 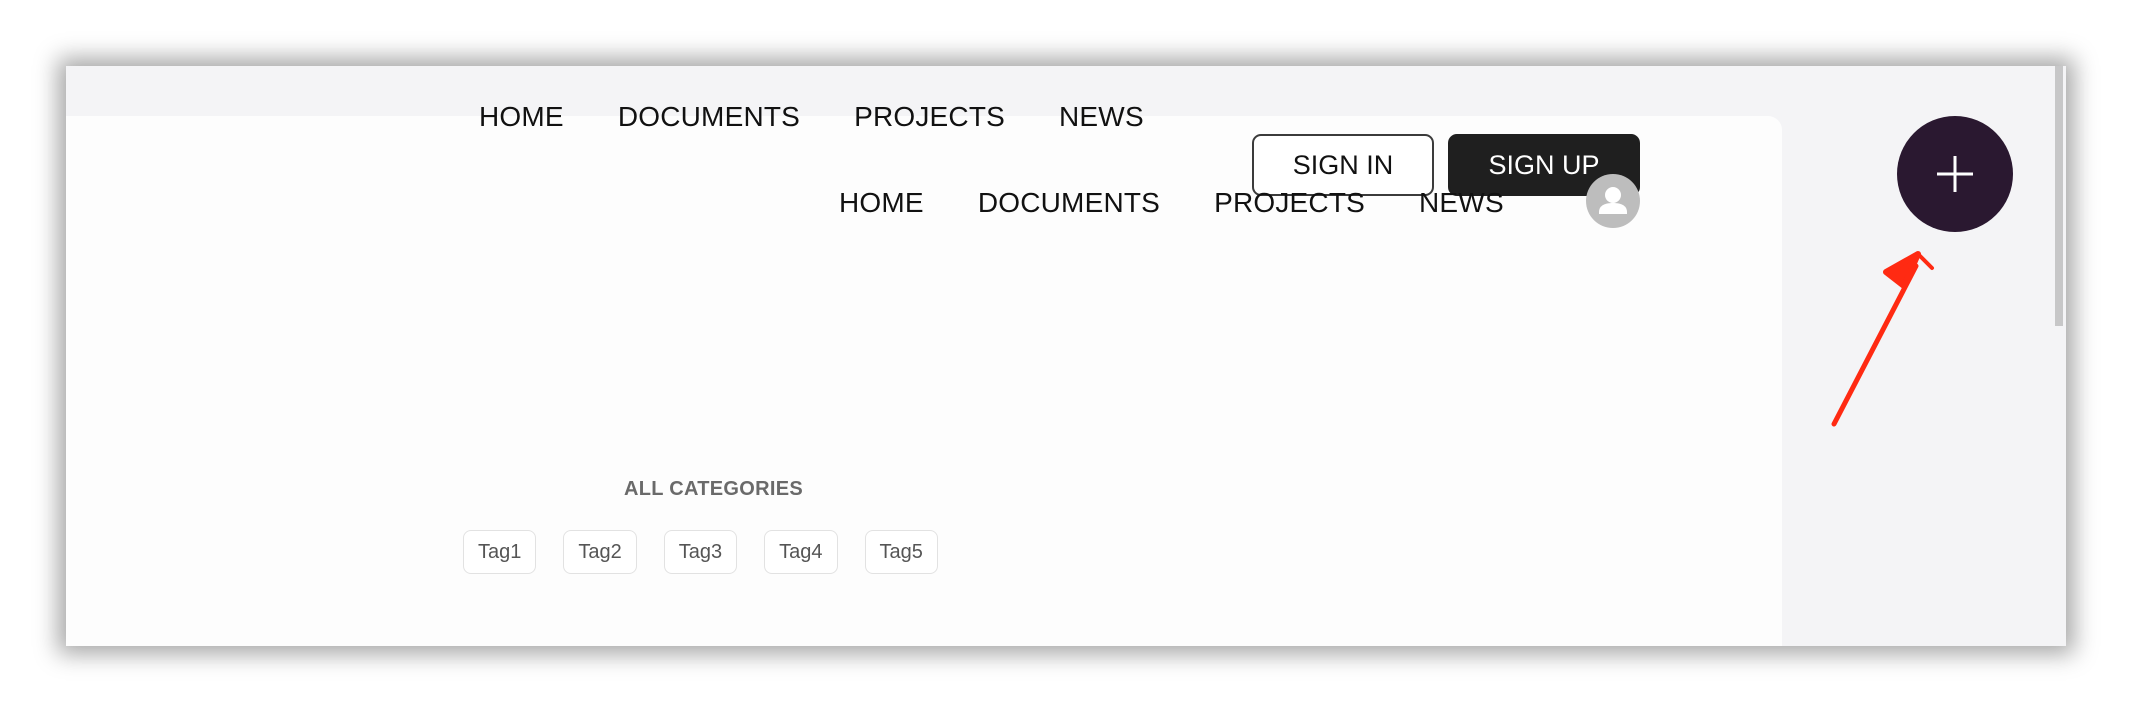 What do you see at coordinates (500, 552) in the screenshot?
I see `tag-1: Tag1` at bounding box center [500, 552].